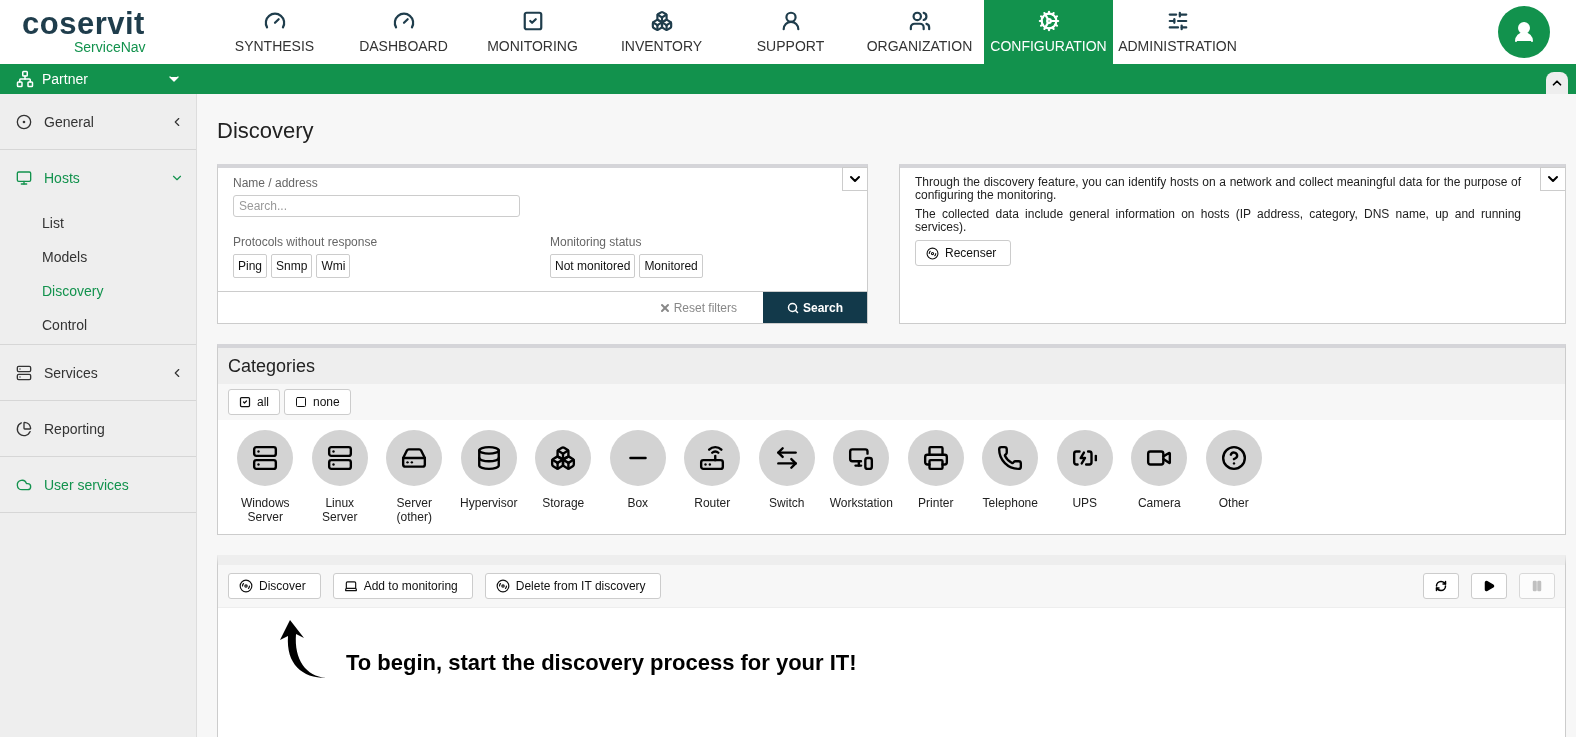 This screenshot has width=1576, height=737. I want to click on info-text: Through the discovery feature, you can identify hosts on a network and collect meaningful data for the purpose of configuring the monitoring., so click(1218, 189).